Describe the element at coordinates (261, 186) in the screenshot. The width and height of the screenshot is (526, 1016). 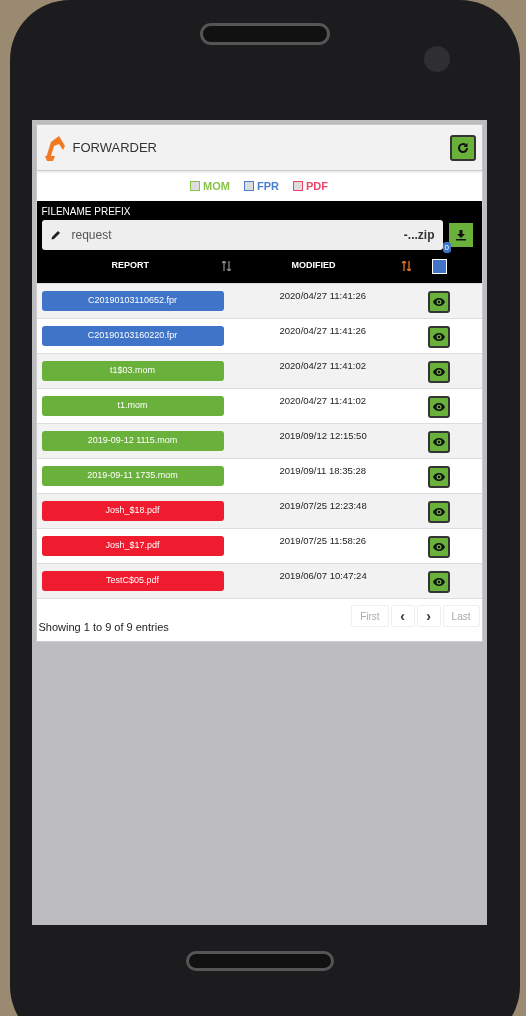
I see `filter-checkbox: FPR` at that location.